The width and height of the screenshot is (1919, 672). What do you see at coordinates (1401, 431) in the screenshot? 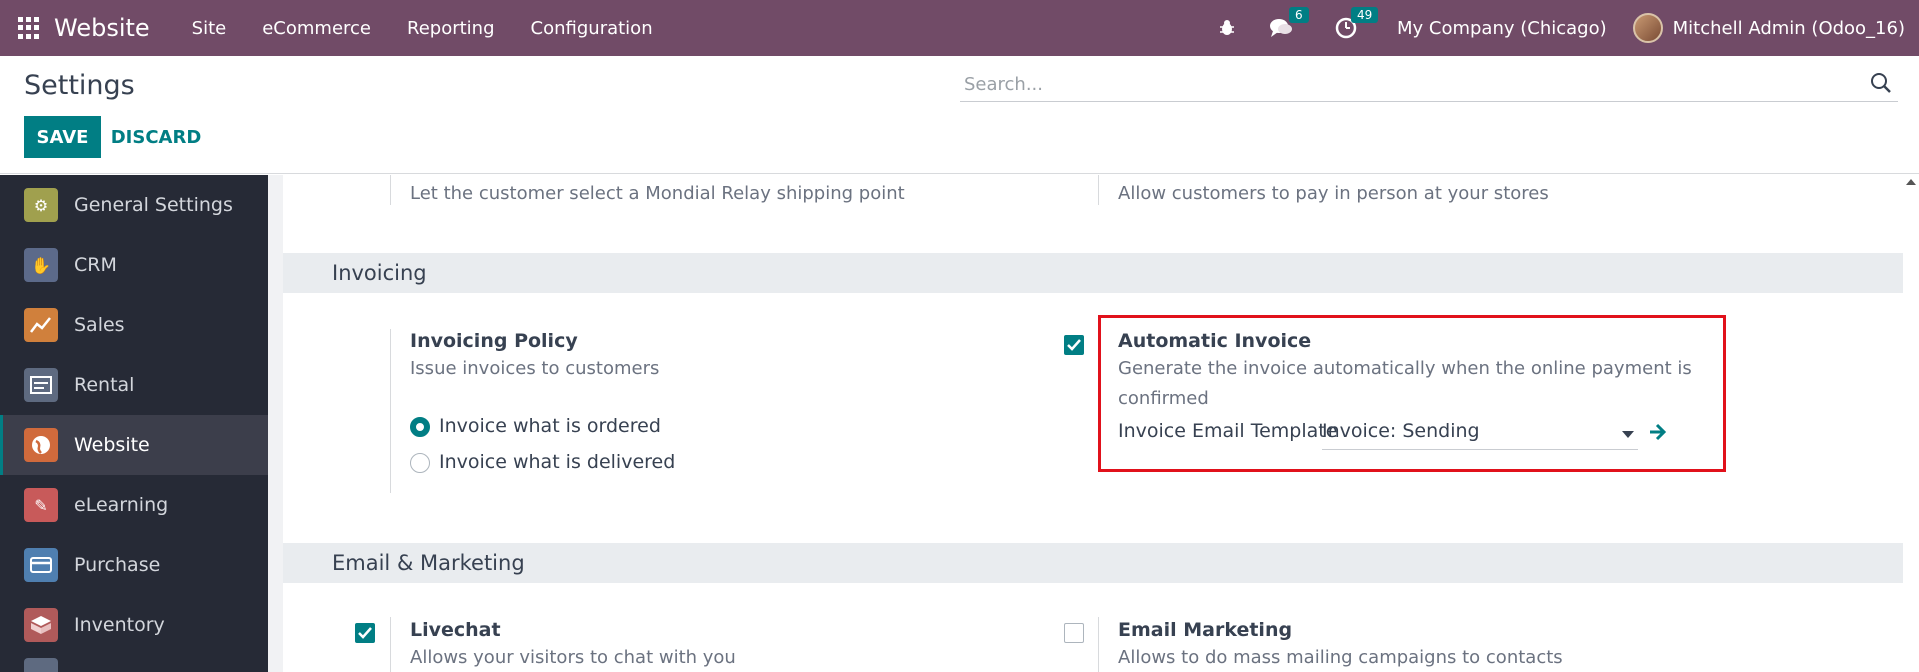
I see `template-select-value: Invoice: Sending` at bounding box center [1401, 431].